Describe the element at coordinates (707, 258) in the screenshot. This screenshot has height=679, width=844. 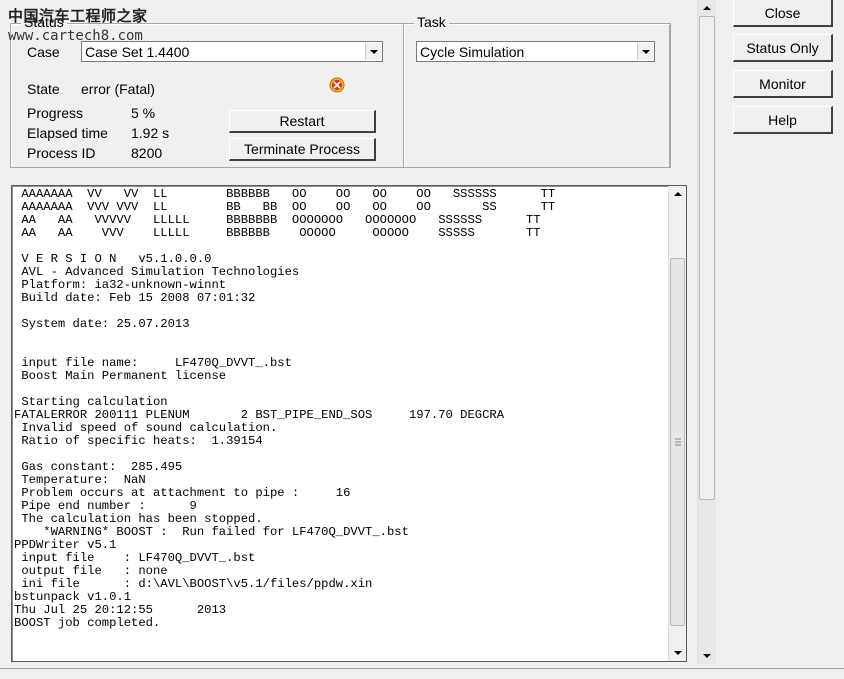
I see `window-scrollbar-thumb` at that location.